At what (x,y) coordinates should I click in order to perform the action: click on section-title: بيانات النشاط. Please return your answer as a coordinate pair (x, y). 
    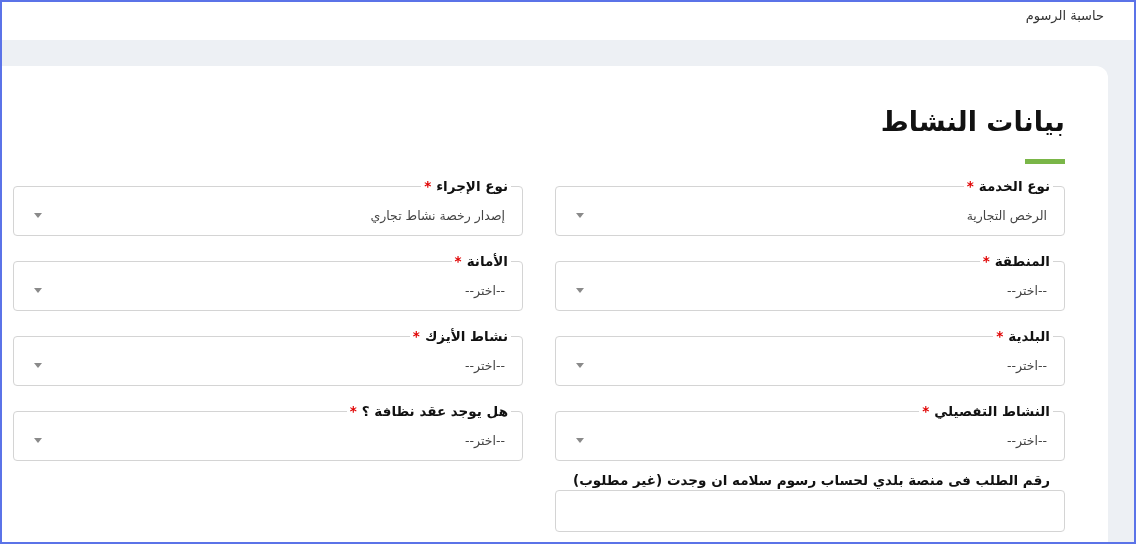
    Looking at the image, I should click on (972, 121).